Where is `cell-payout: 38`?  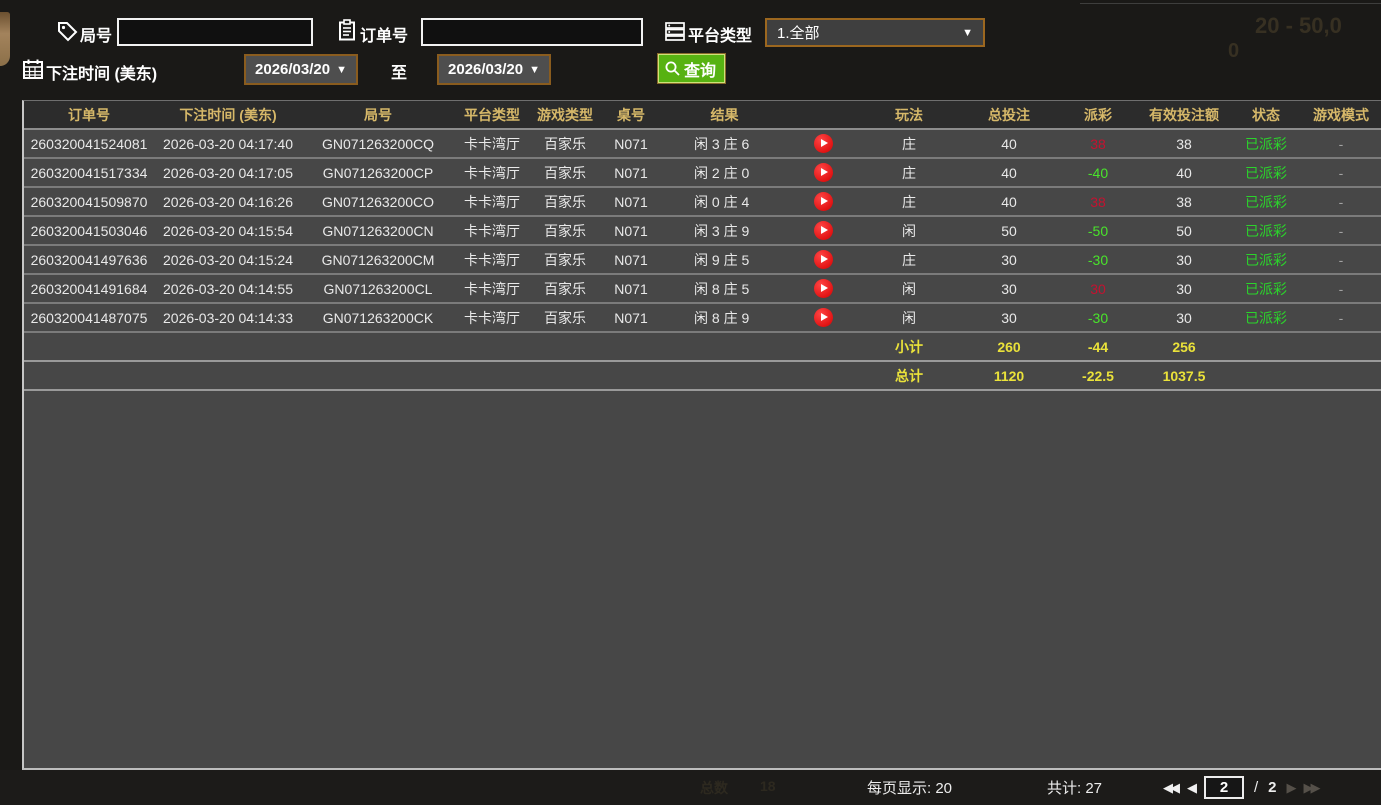
cell-payout: 38 is located at coordinates (1098, 143).